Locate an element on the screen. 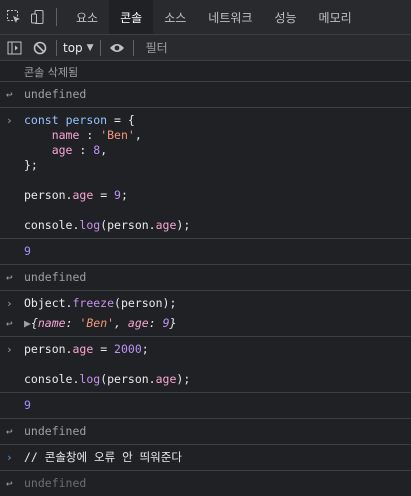 The width and height of the screenshot is (411, 496). tab-performance: 성능 is located at coordinates (285, 17).